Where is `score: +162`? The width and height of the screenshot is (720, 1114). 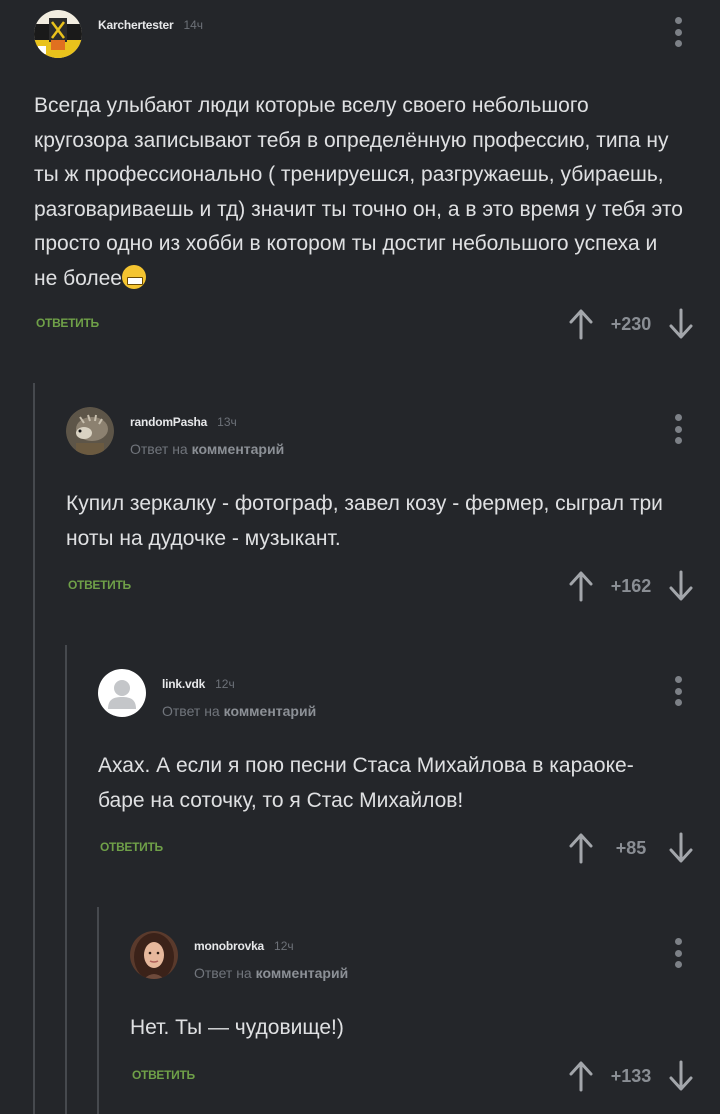
score: +162 is located at coordinates (631, 585).